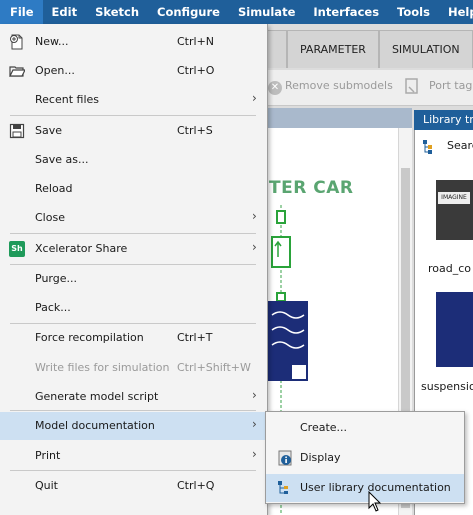 The image size is (473, 515). I want to click on library-search-label: Searc, so click(460, 145).